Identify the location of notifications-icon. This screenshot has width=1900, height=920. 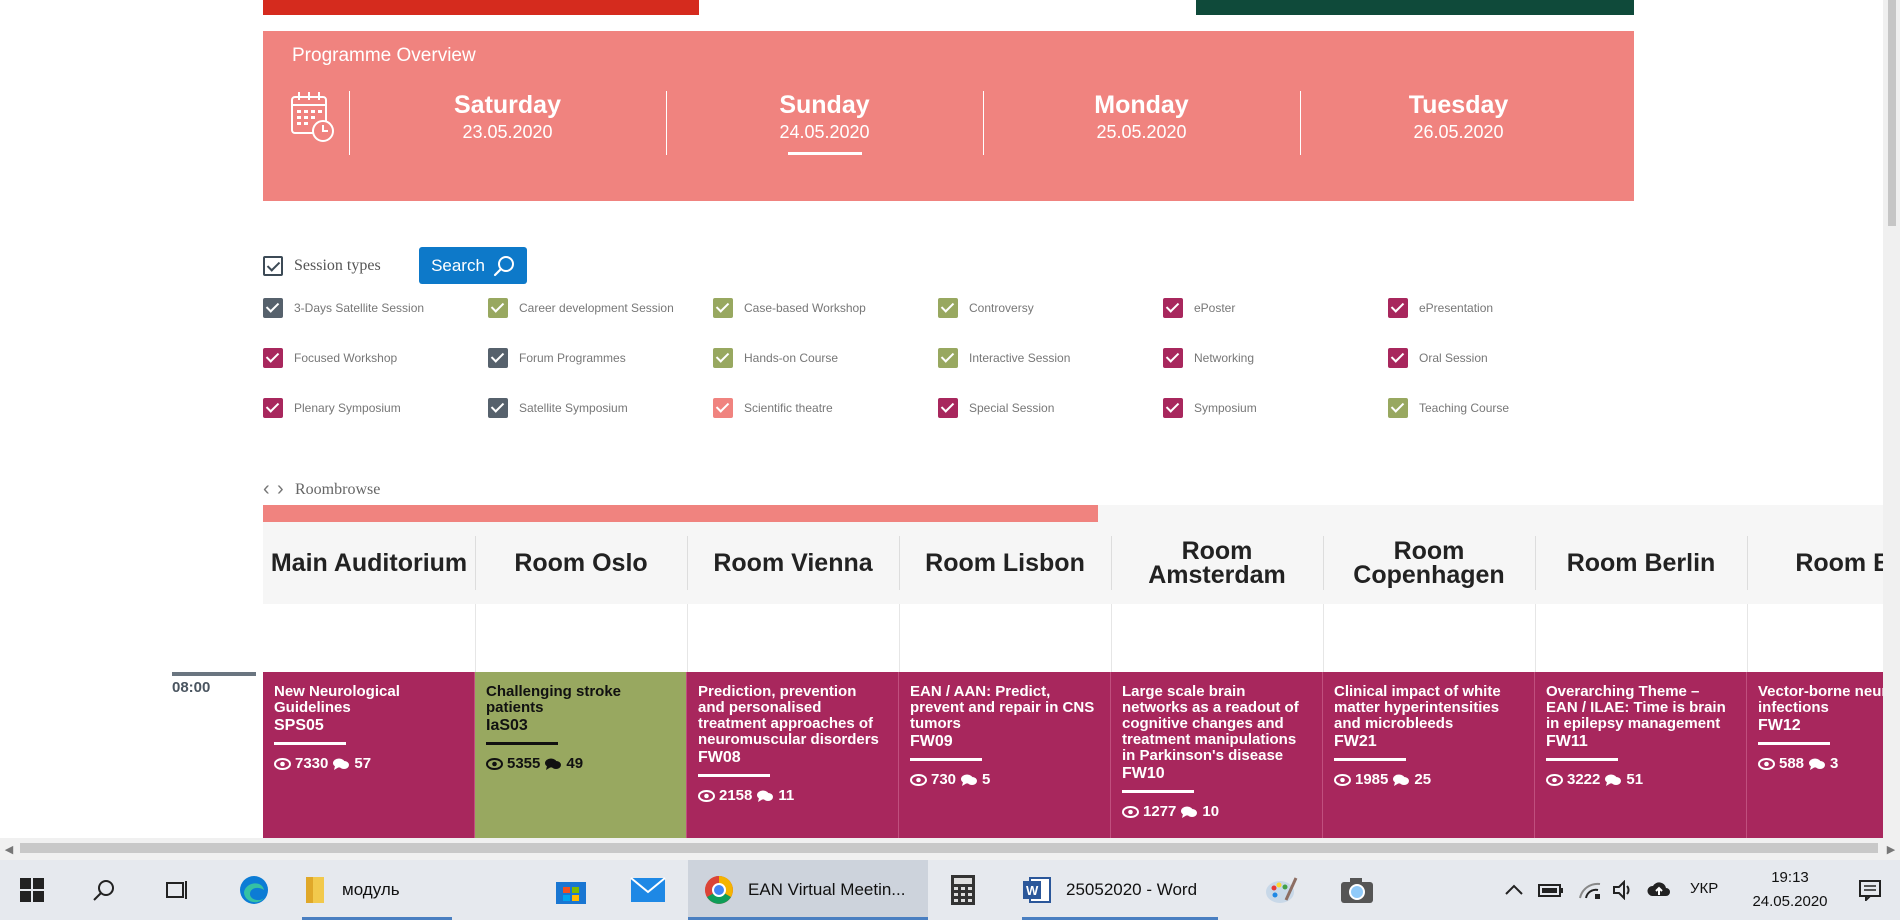
(1870, 890).